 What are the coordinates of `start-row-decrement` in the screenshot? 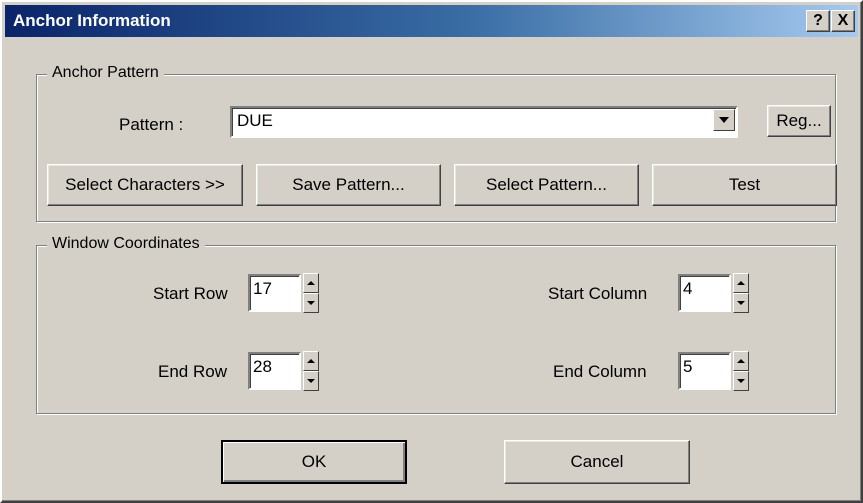 It's located at (311, 303).